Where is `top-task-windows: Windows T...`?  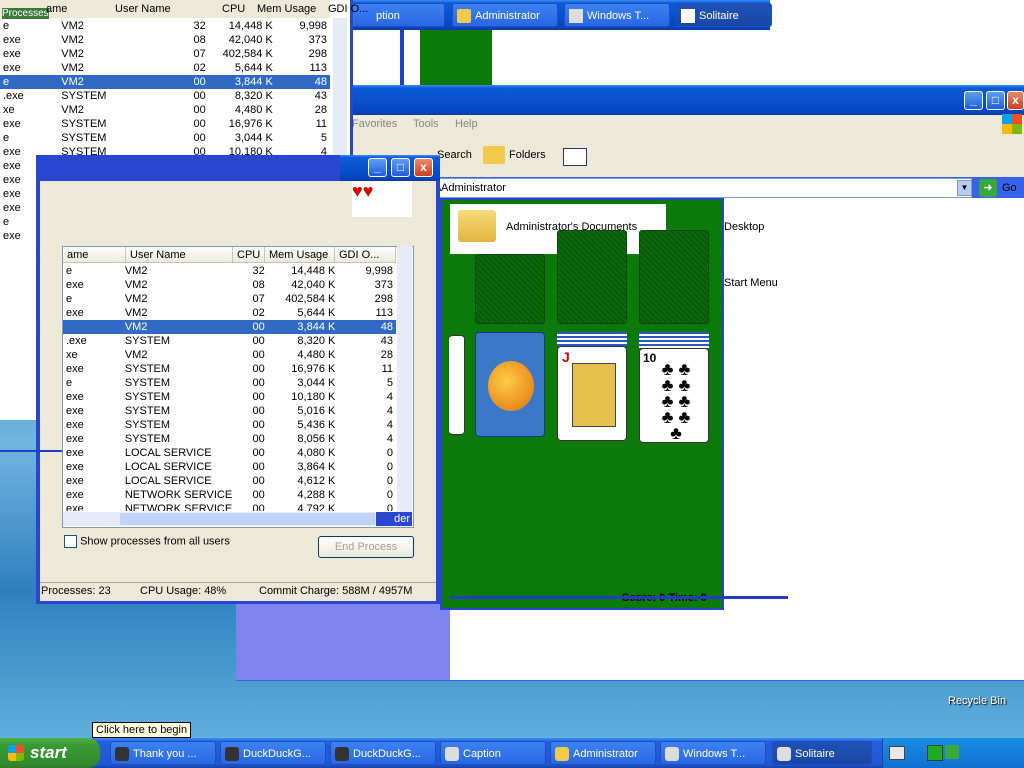
top-task-windows: Windows T... is located at coordinates (617, 15).